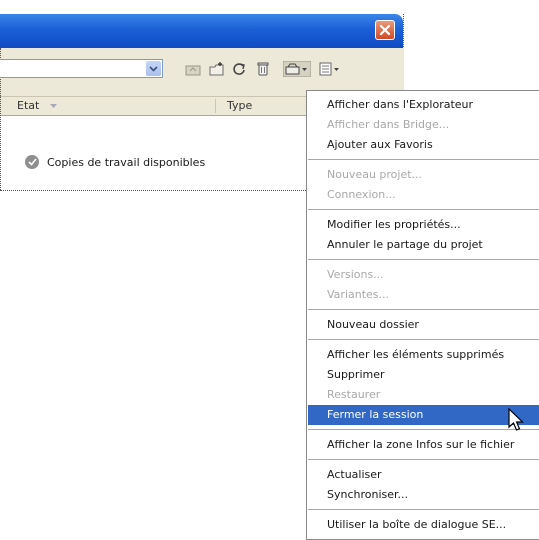 This screenshot has width=539, height=540. I want to click on menu-item: Annuler le partage du projet, so click(423, 245).